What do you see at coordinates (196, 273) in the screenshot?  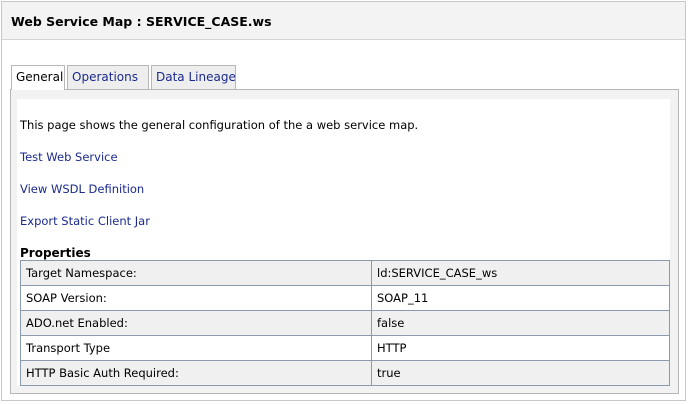 I see `property-key: Target Namespace:` at bounding box center [196, 273].